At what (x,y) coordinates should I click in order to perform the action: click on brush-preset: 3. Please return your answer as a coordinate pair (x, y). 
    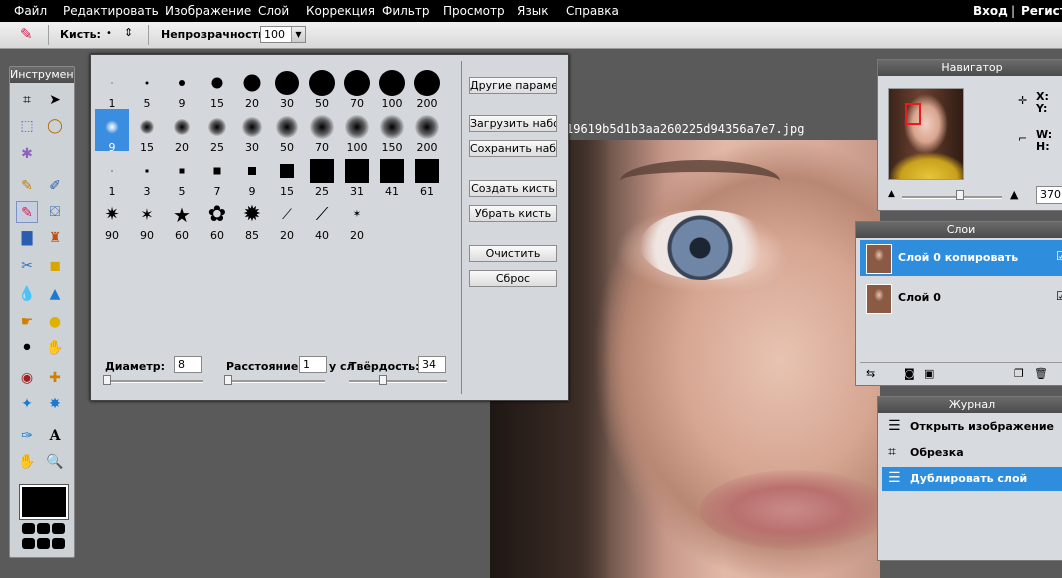
    Looking at the image, I should click on (147, 175).